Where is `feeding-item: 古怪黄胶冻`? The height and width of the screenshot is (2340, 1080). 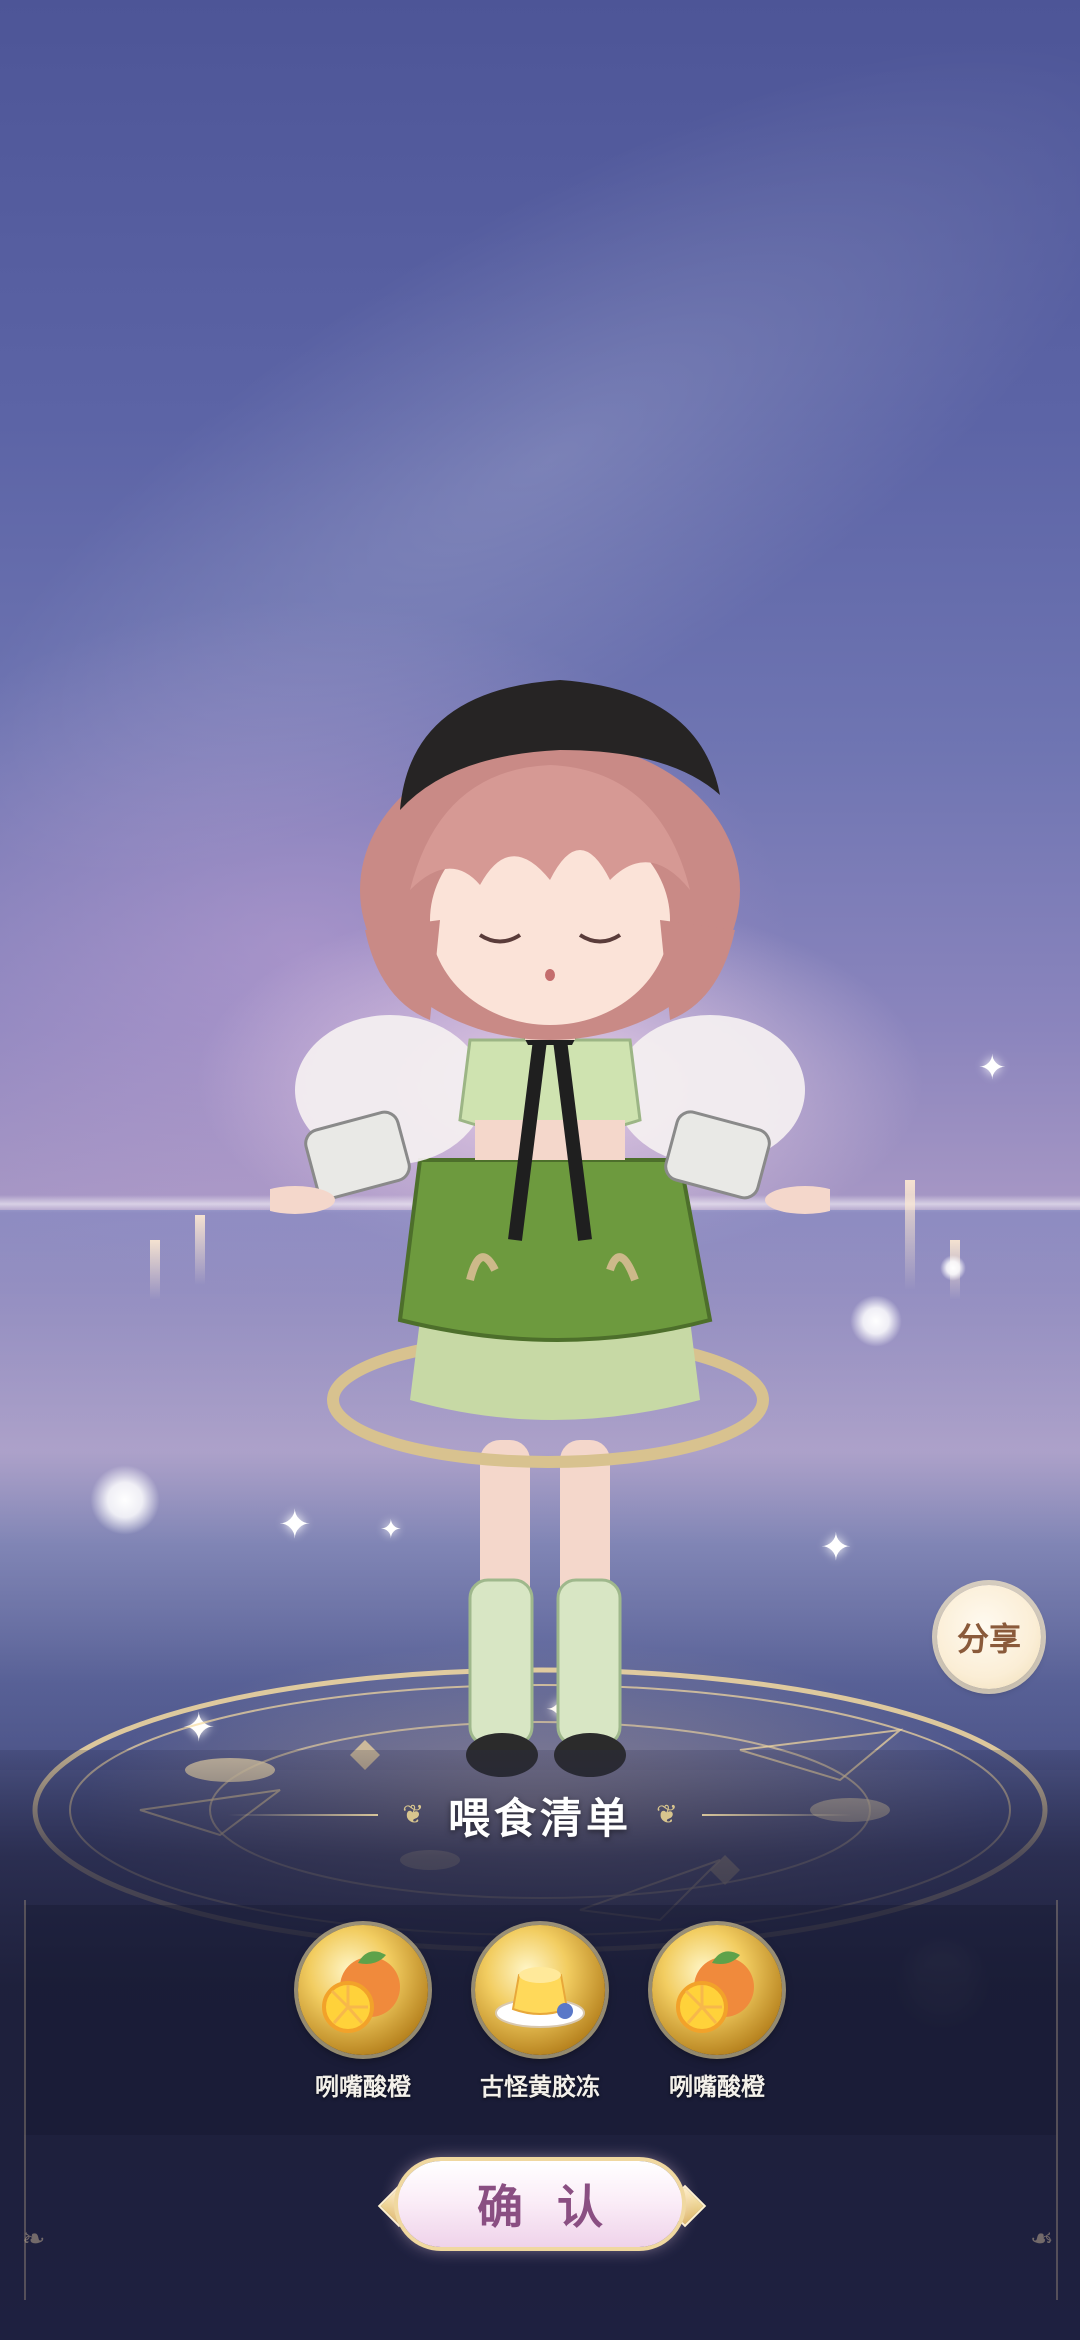
feeding-item: 古怪黄胶冻 is located at coordinates (540, 2025).